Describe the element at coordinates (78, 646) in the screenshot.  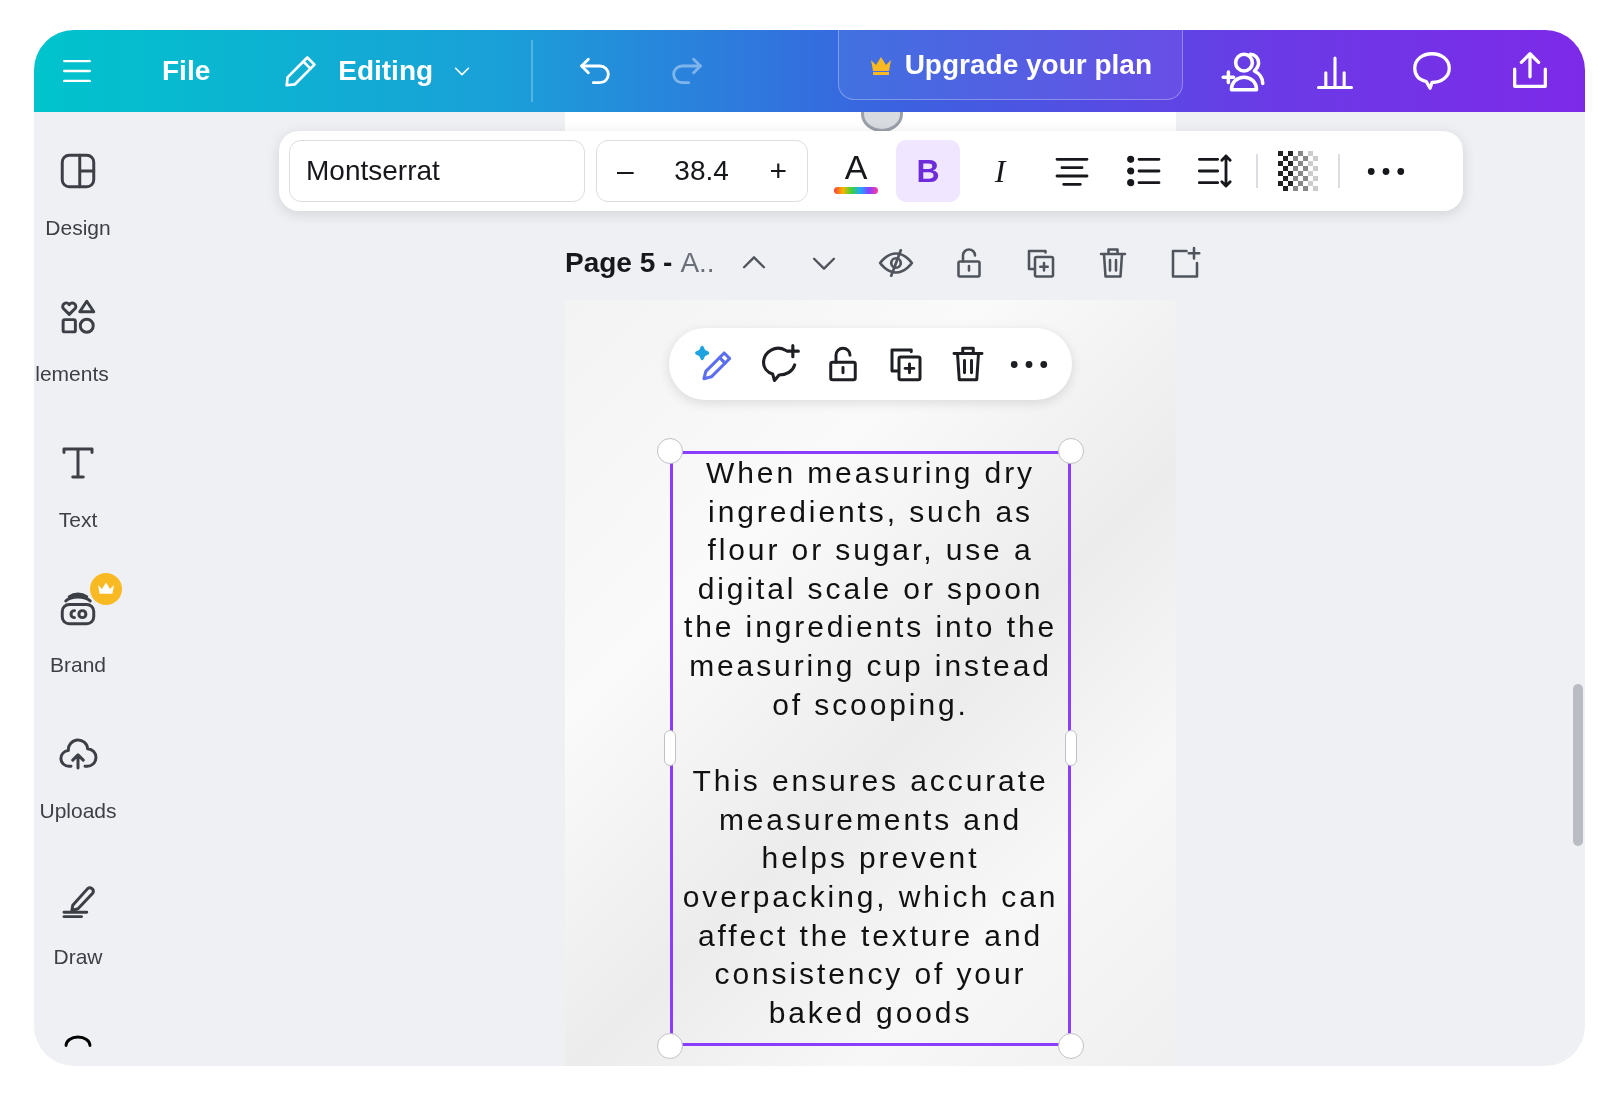
I see `sidebar-item: Brand` at that location.